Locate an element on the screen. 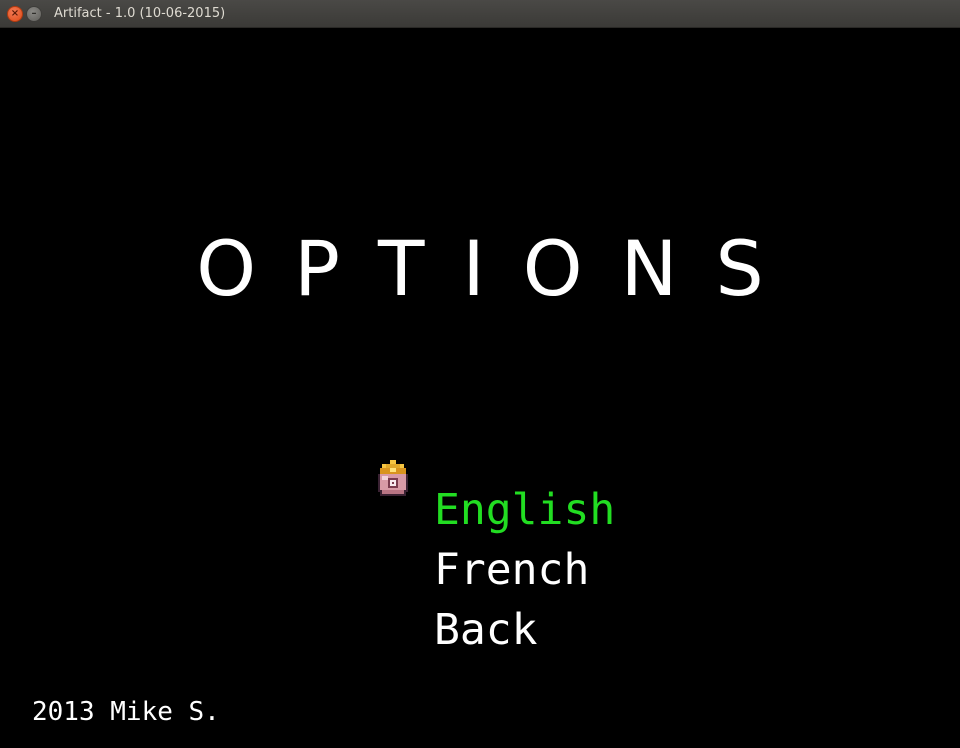  window-title: Artifact - 1.0 (10-06-2015) is located at coordinates (140, 13).